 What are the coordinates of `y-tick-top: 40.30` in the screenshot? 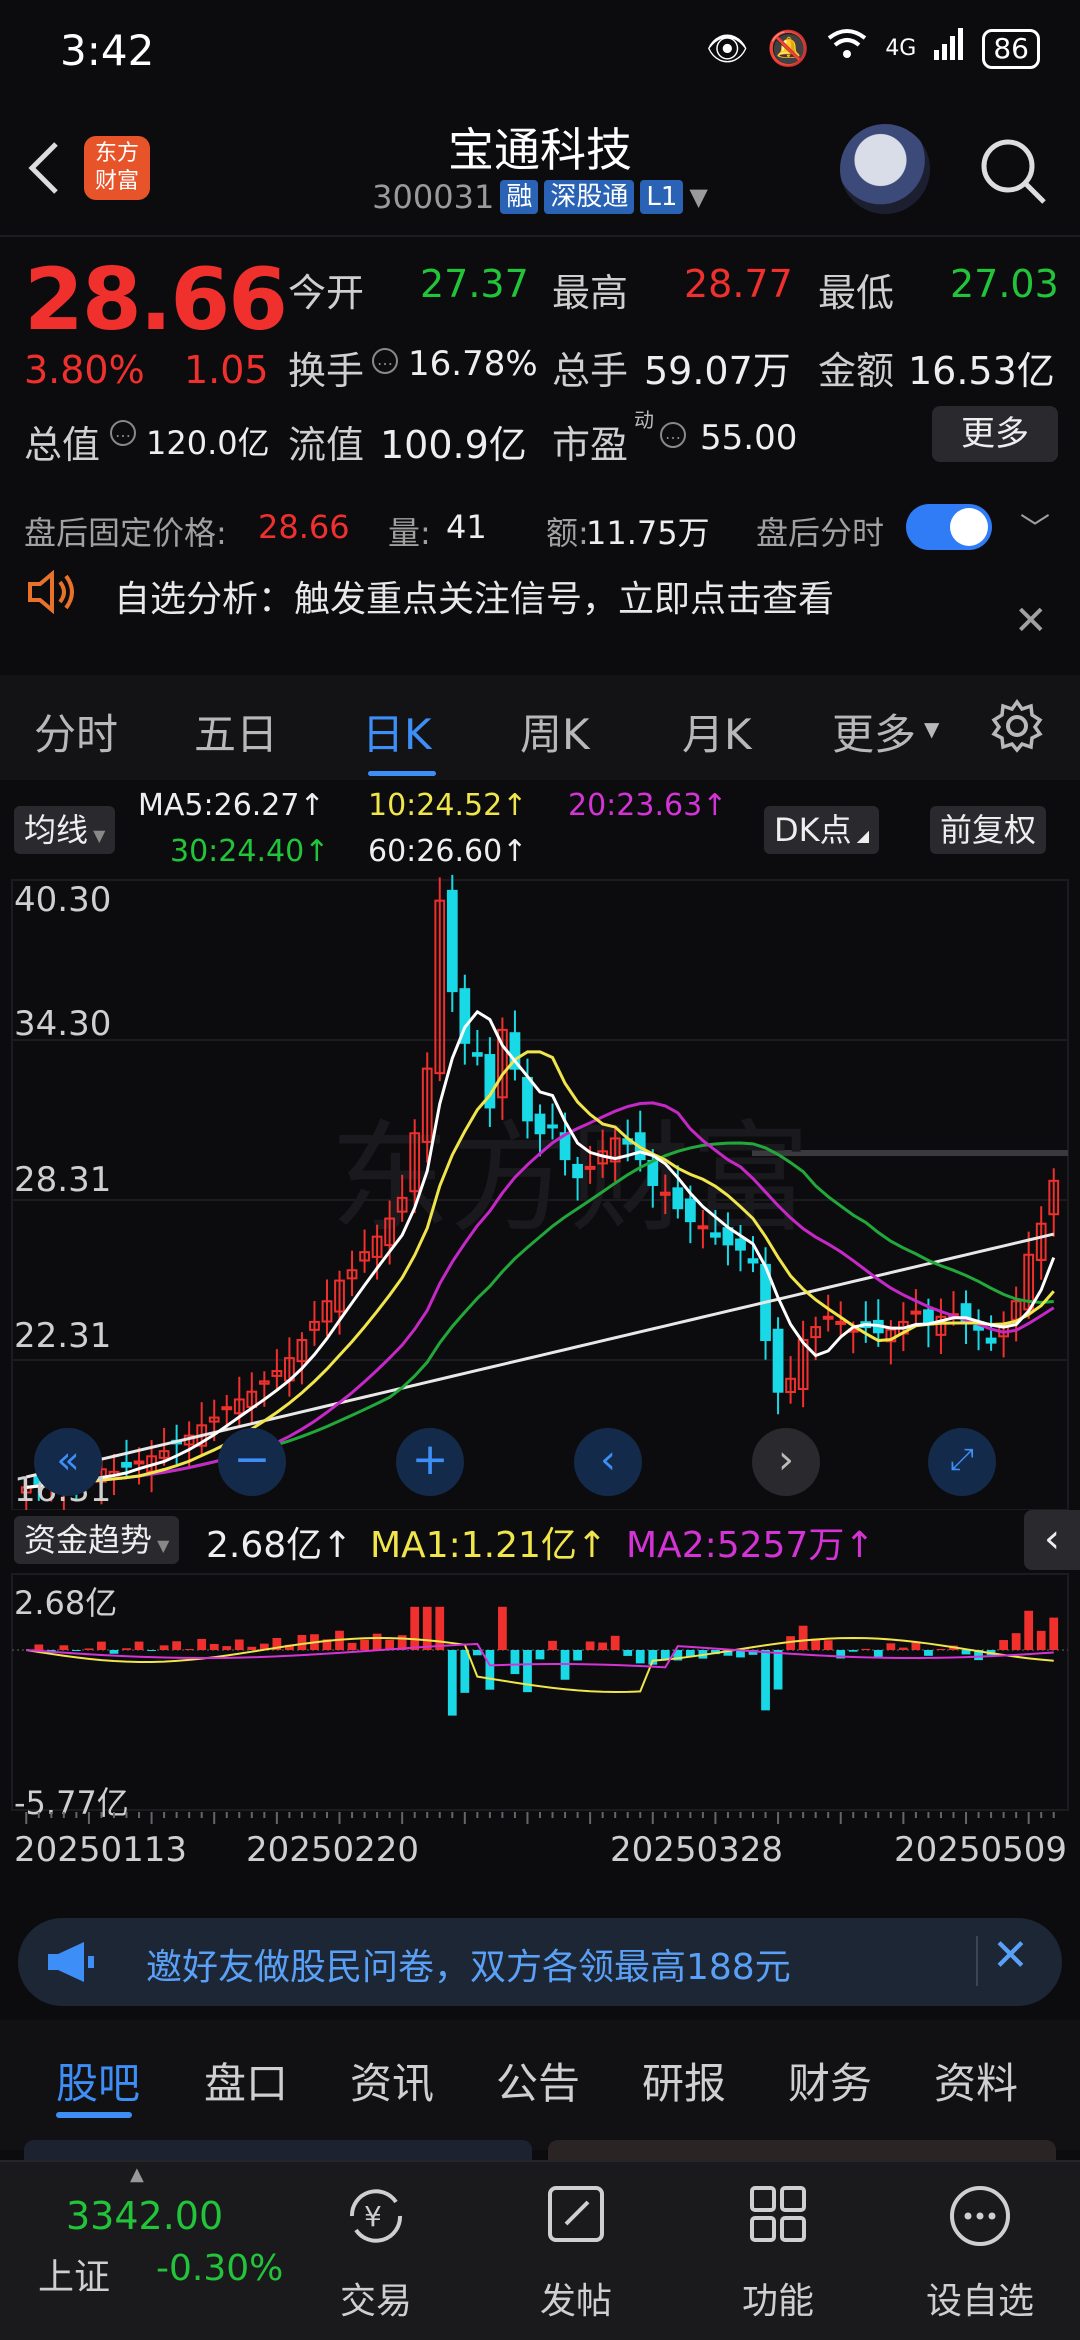 It's located at (63, 900).